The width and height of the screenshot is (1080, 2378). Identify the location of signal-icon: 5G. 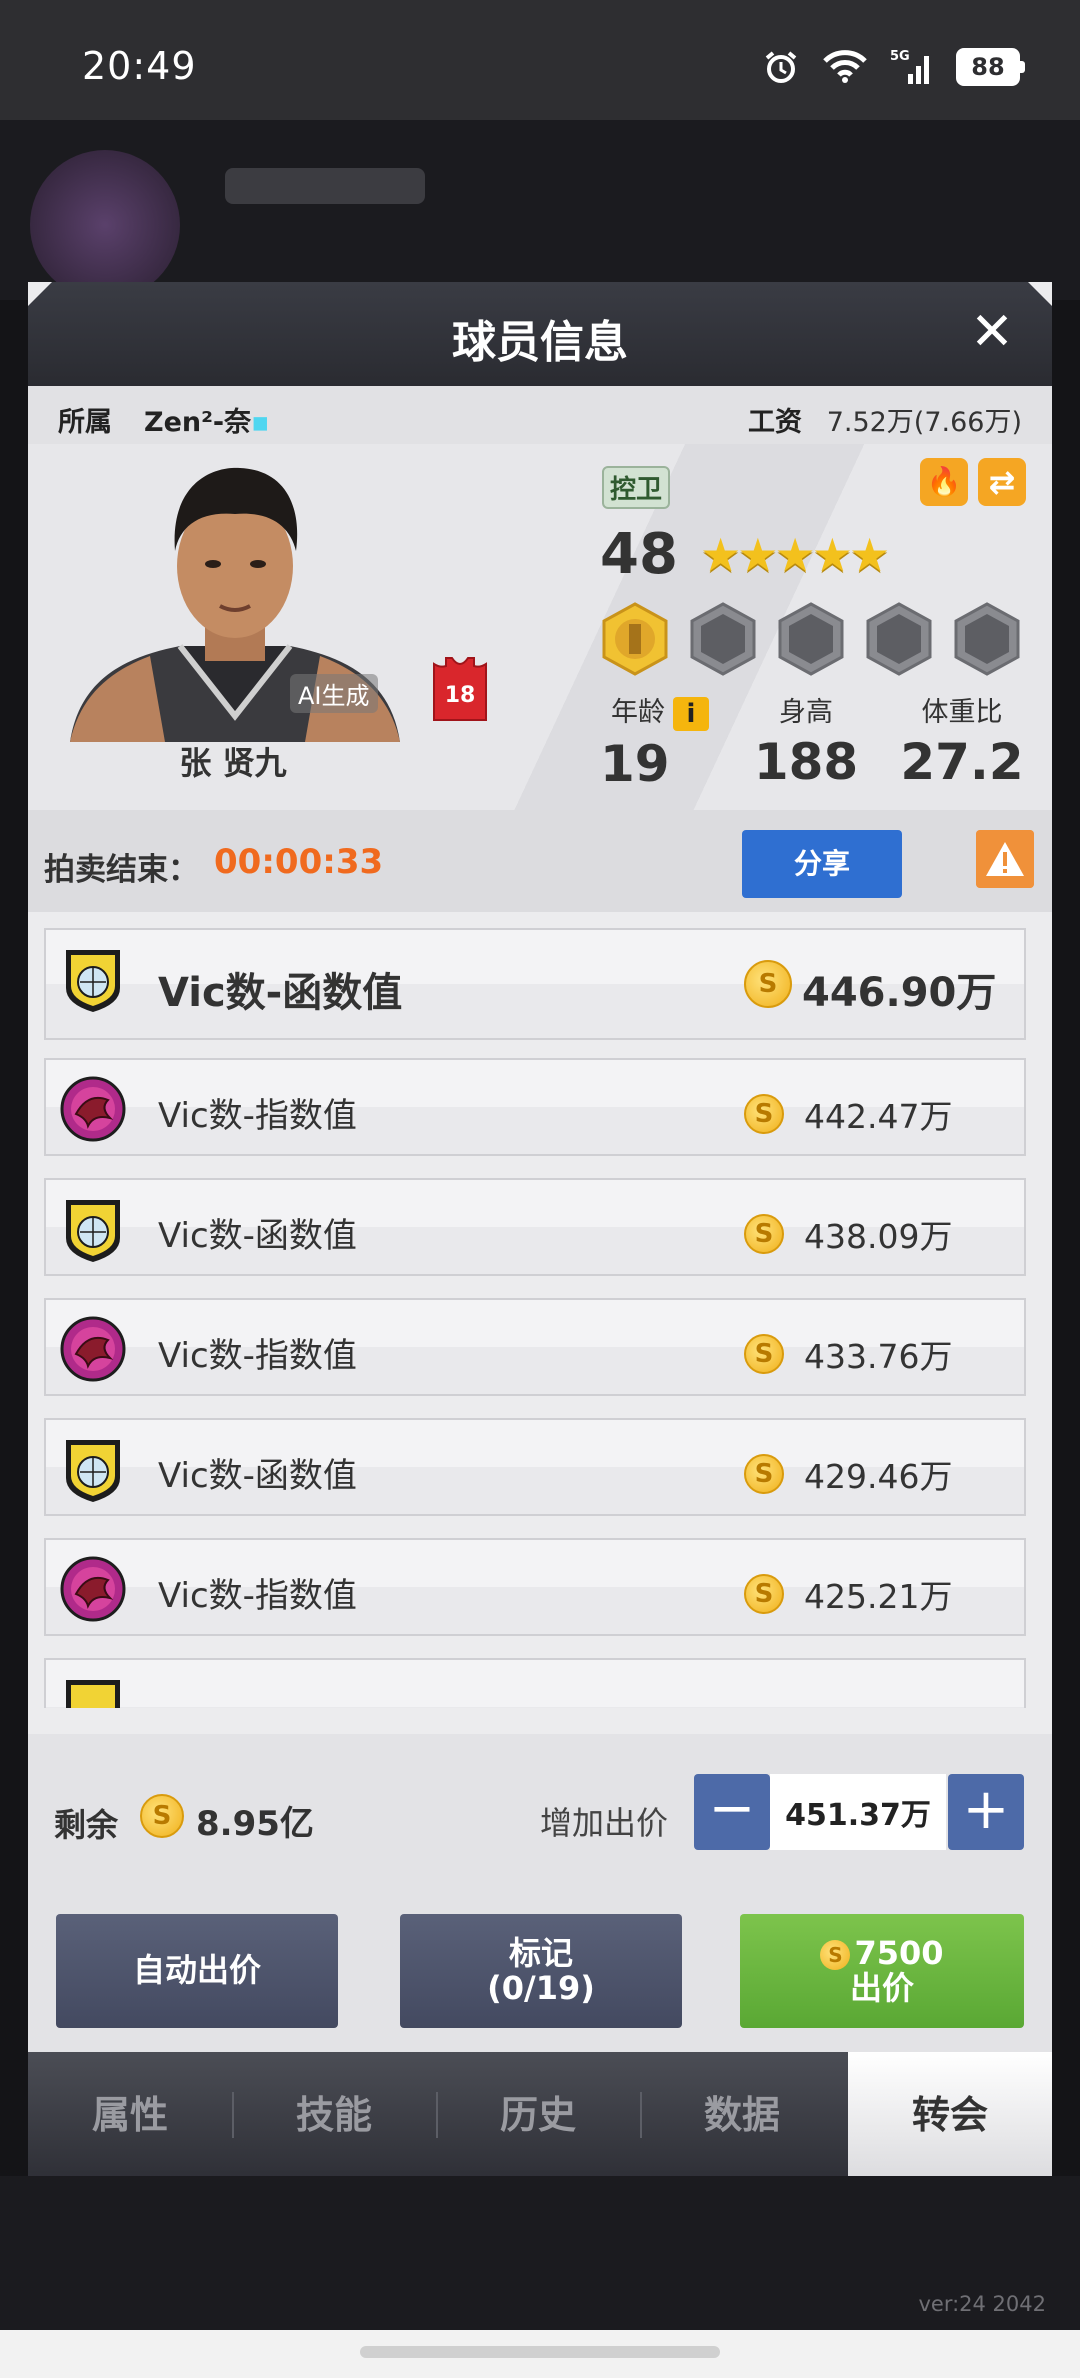
(909, 66).